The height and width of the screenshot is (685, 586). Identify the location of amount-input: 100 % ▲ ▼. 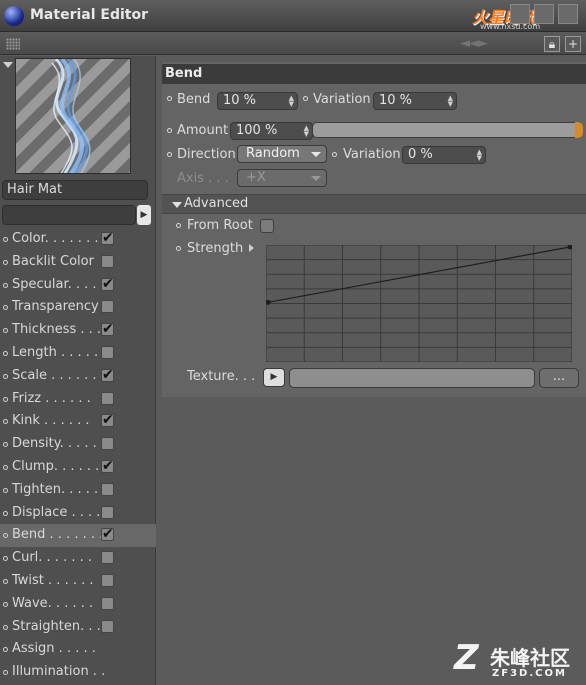
(271, 131).